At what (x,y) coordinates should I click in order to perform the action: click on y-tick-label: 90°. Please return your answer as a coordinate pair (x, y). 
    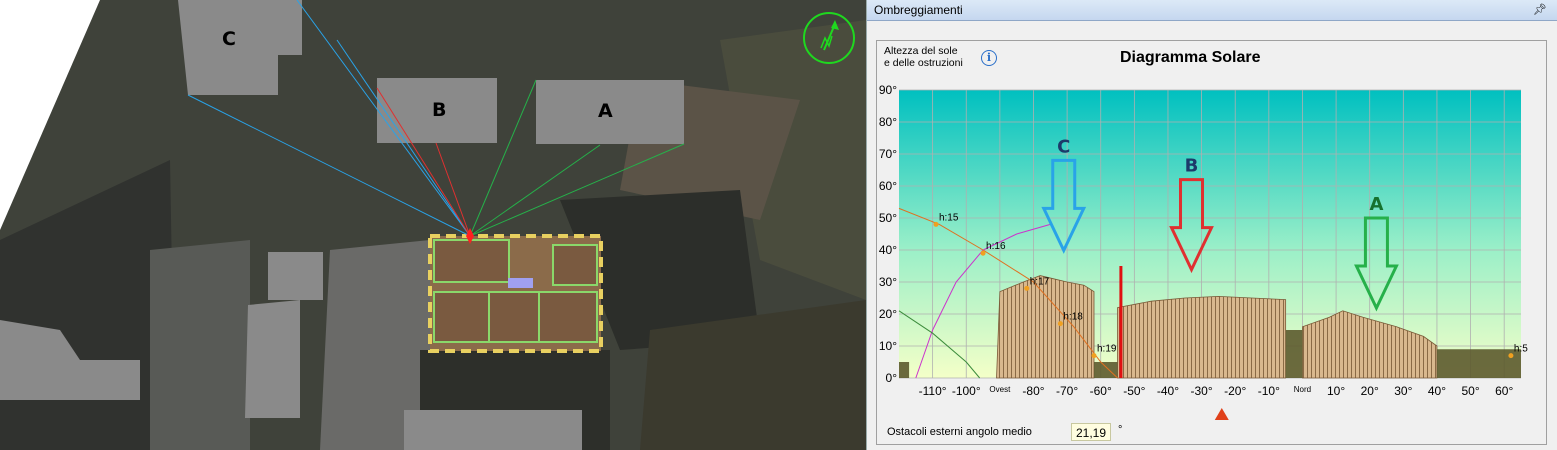
    Looking at the image, I should click on (888, 90).